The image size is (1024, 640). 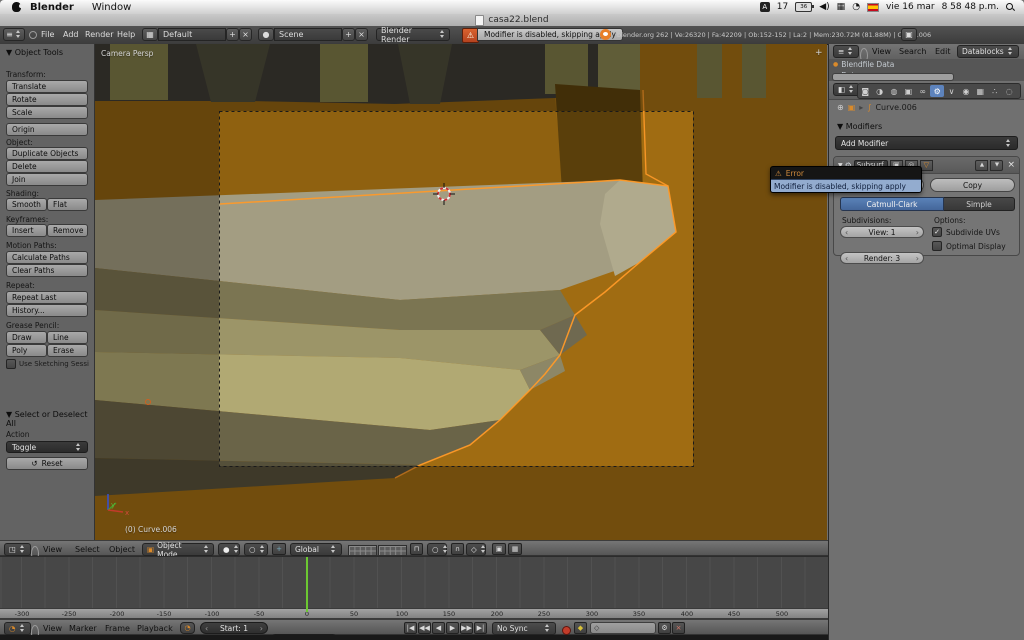 I want to click on layers-grid-right, so click(x=392, y=550).